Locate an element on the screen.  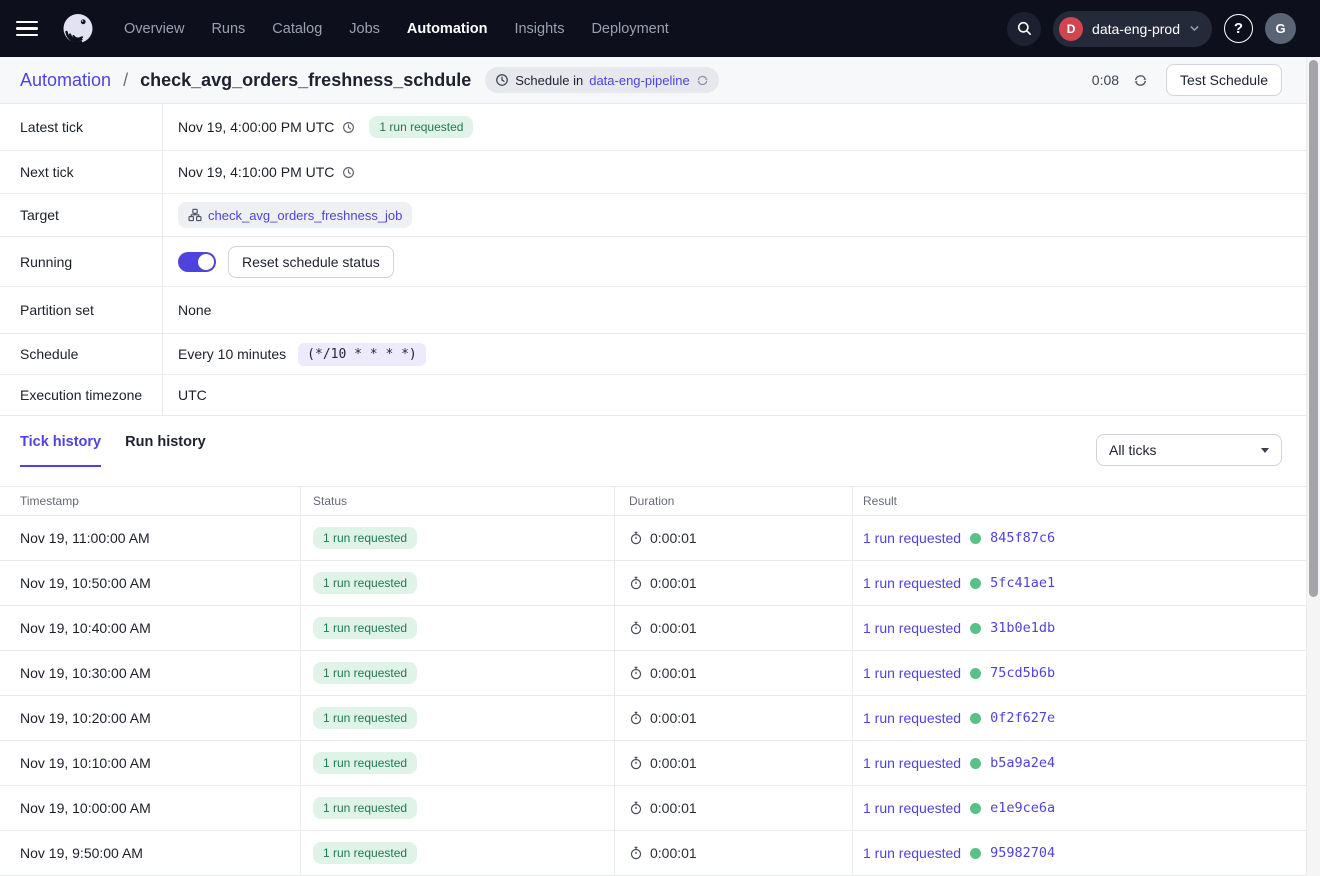
detail-label: Partition set is located at coordinates (81, 310).